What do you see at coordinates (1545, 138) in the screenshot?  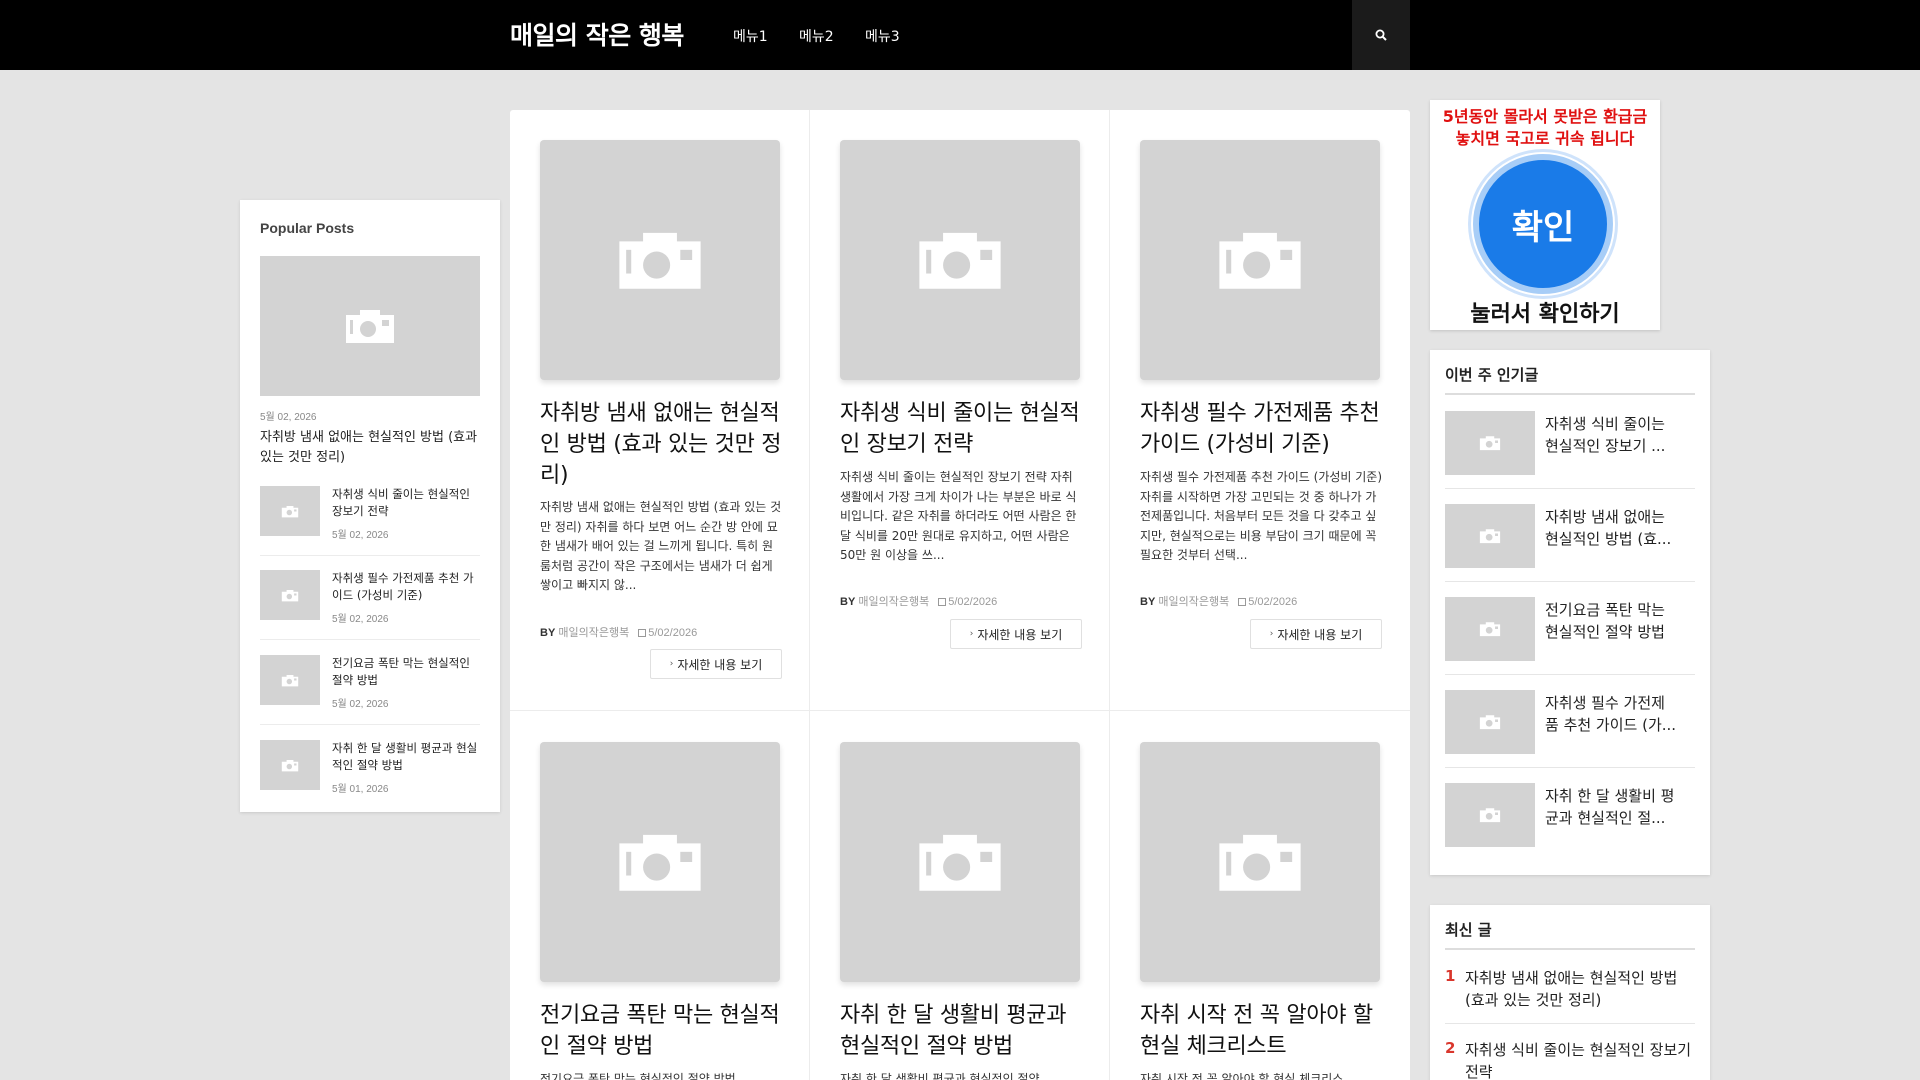 I see `ad-subheadline: 놓치면 국고로 귀속 됩니다` at bounding box center [1545, 138].